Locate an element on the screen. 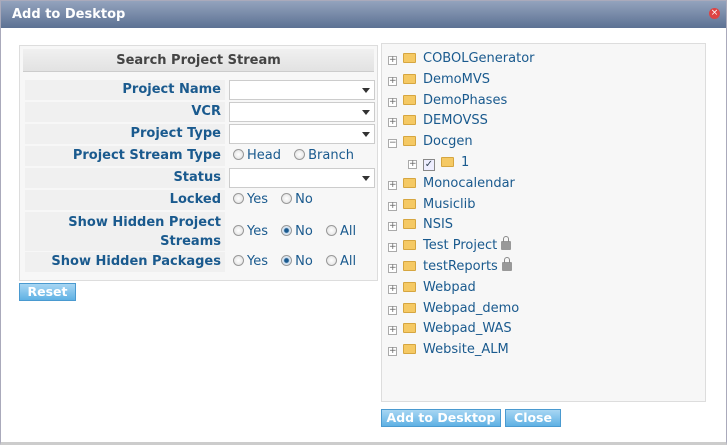  tree-item: + Monocalendar is located at coordinates (451, 184).